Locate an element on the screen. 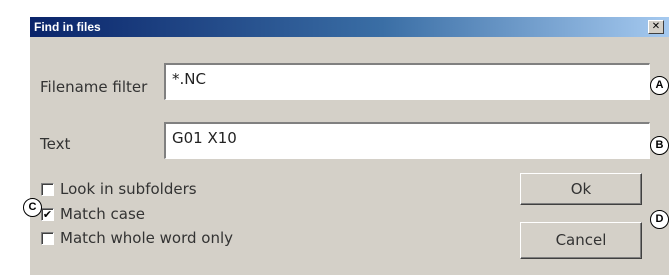 This screenshot has width=669, height=275. match-case-checkbox: ✔ is located at coordinates (47, 214).